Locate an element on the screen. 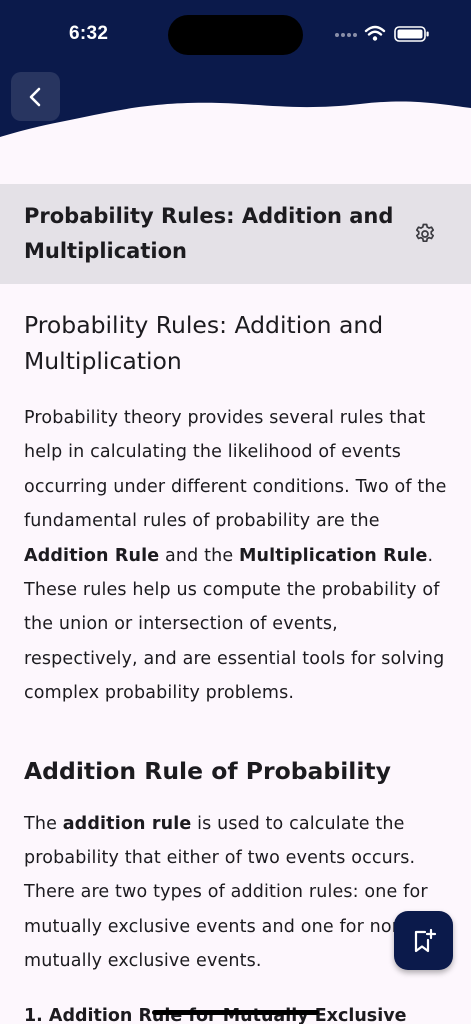  status-bar: 6:32 is located at coordinates (235, 35).